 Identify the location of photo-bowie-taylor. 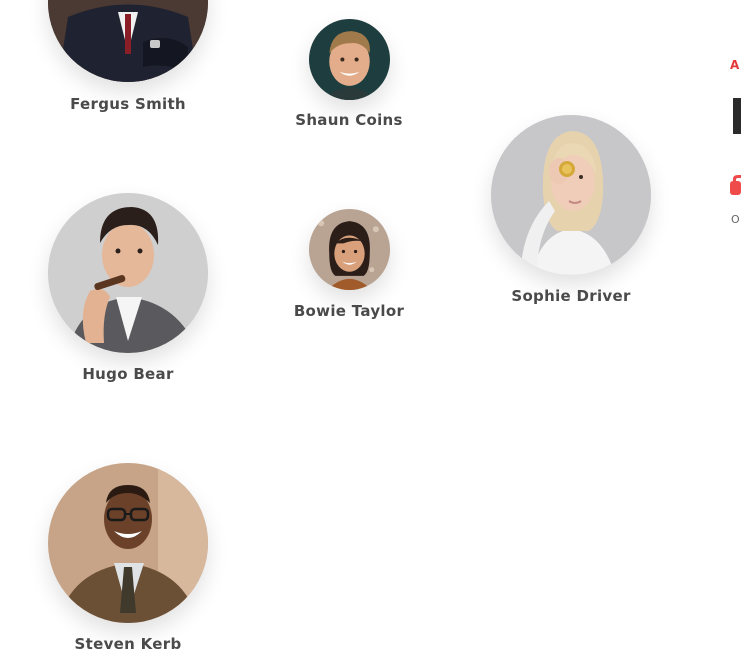
(349, 249).